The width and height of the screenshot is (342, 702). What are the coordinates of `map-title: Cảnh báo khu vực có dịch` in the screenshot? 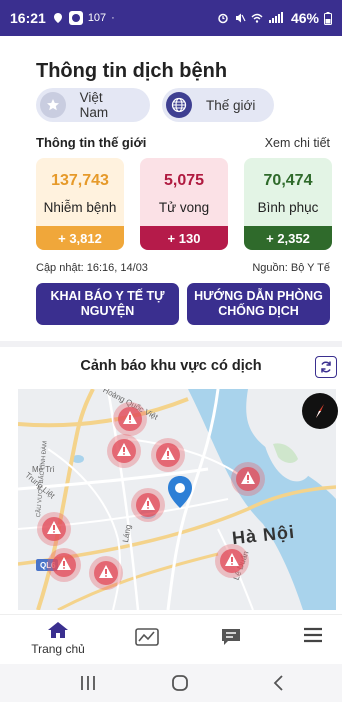 It's located at (171, 366).